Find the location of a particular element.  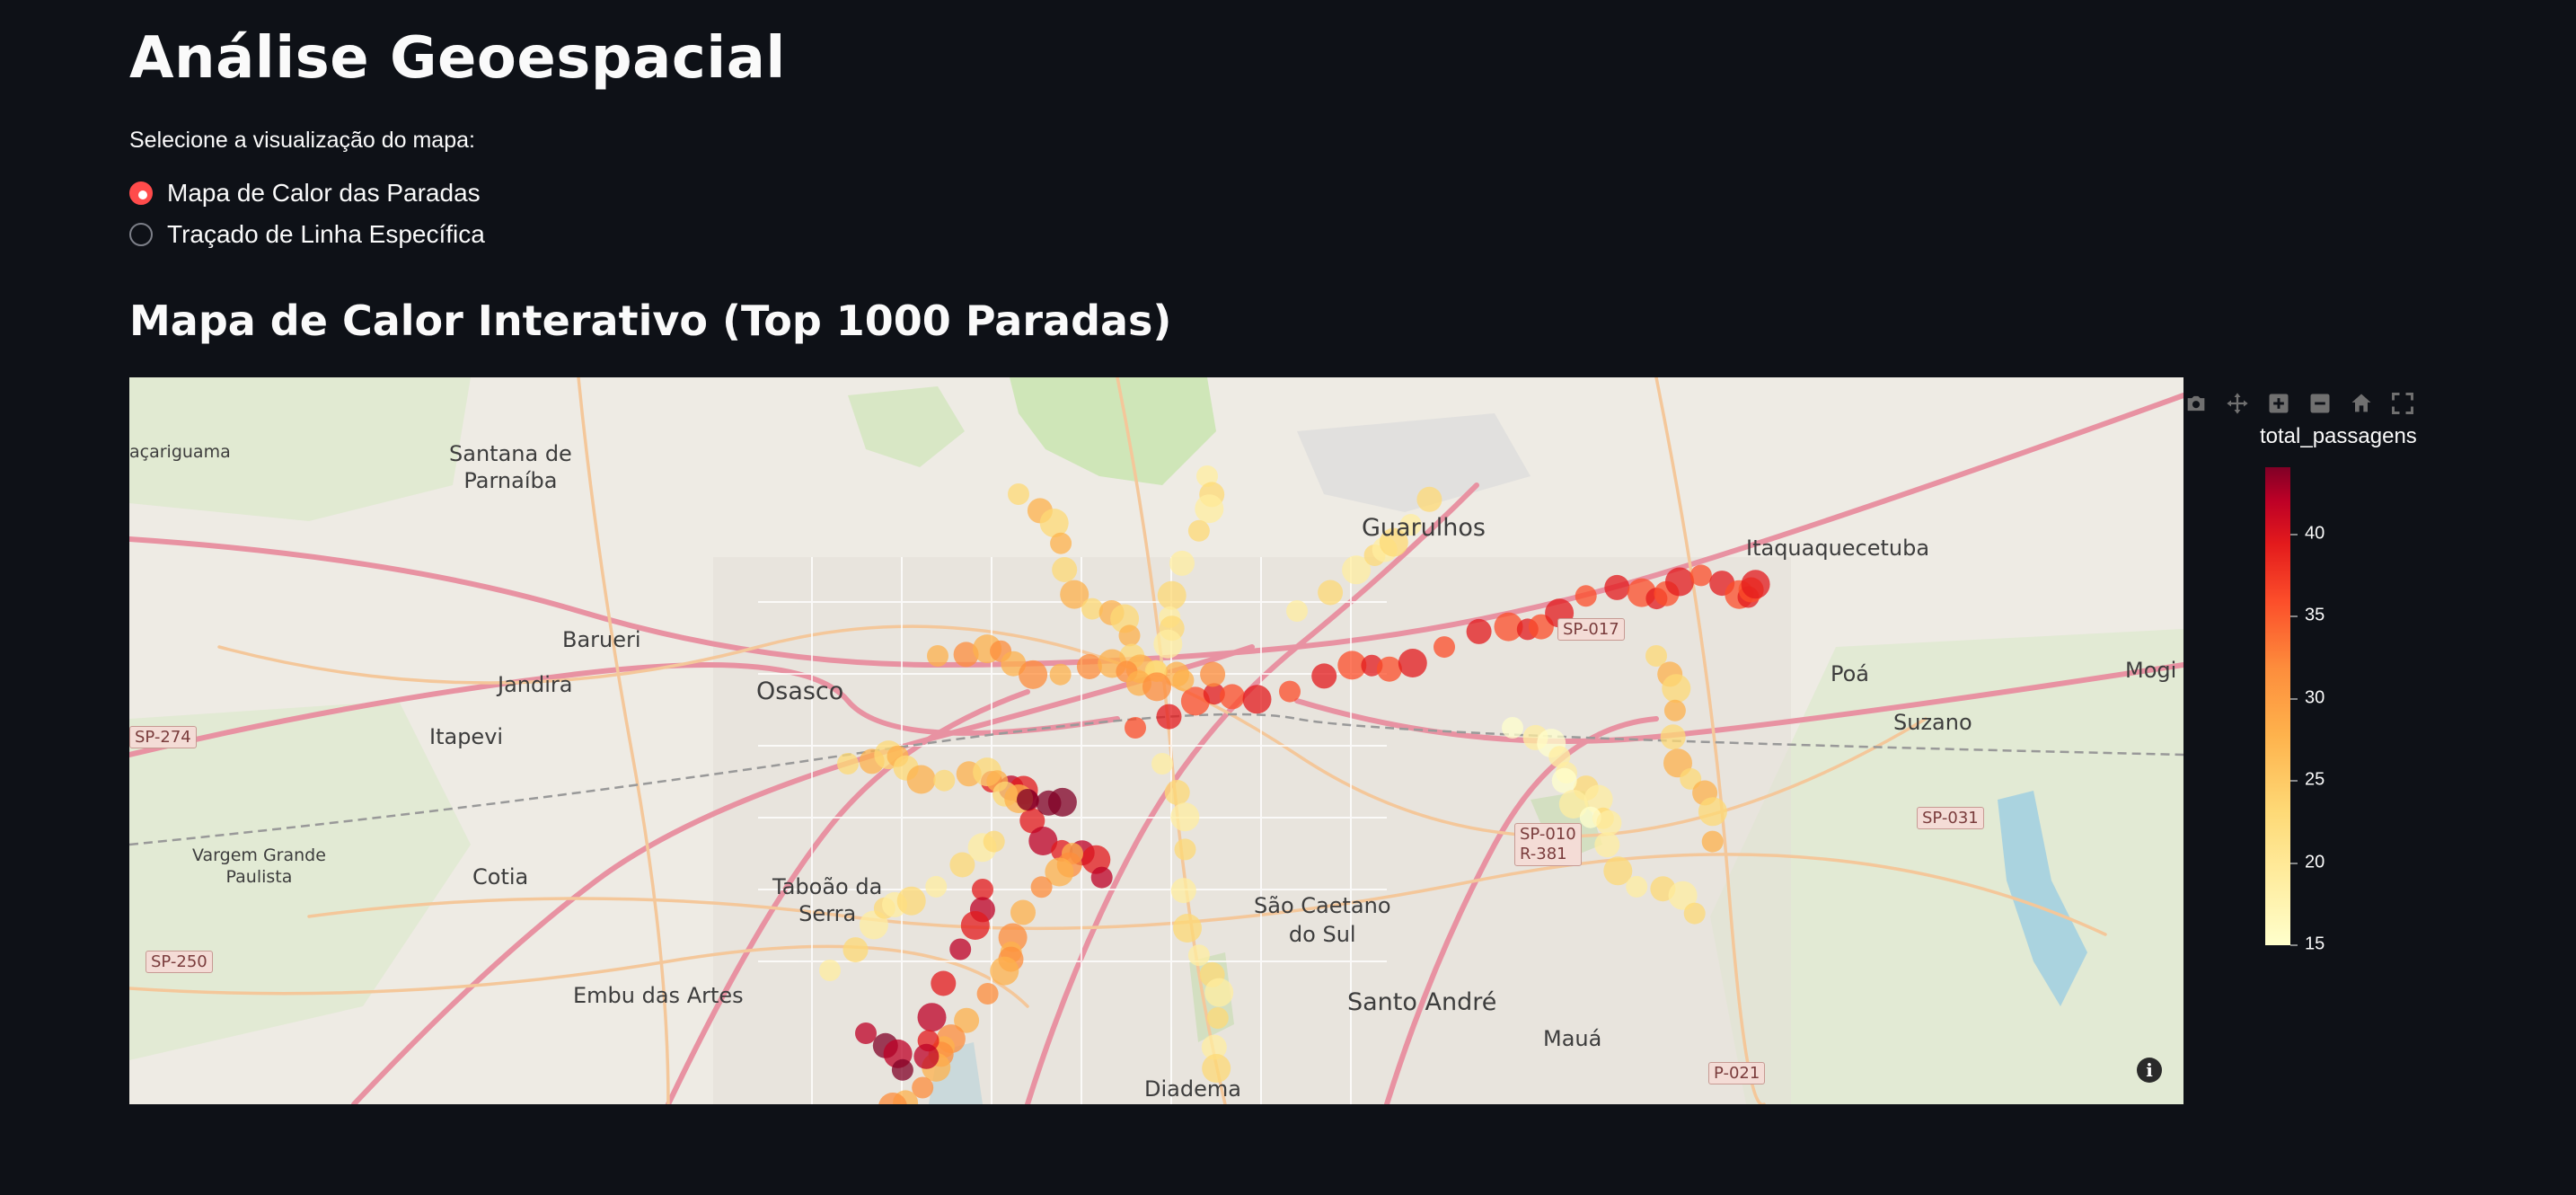

road-shield-sp010: SP-010 R-381 is located at coordinates (1548, 844).